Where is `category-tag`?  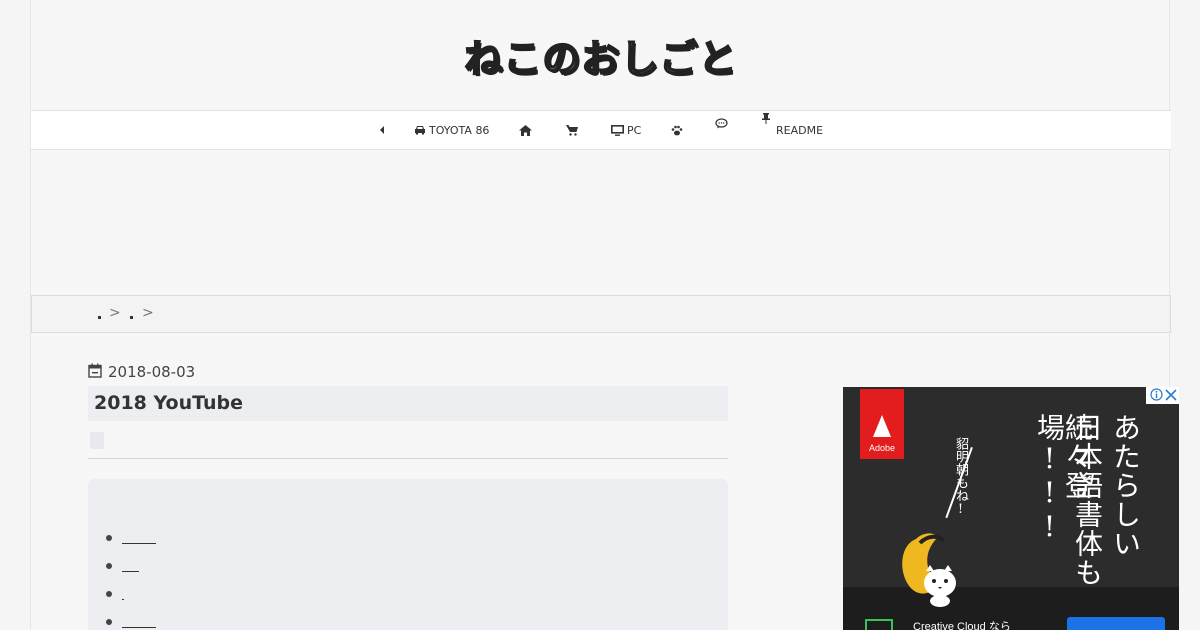
category-tag is located at coordinates (97, 440).